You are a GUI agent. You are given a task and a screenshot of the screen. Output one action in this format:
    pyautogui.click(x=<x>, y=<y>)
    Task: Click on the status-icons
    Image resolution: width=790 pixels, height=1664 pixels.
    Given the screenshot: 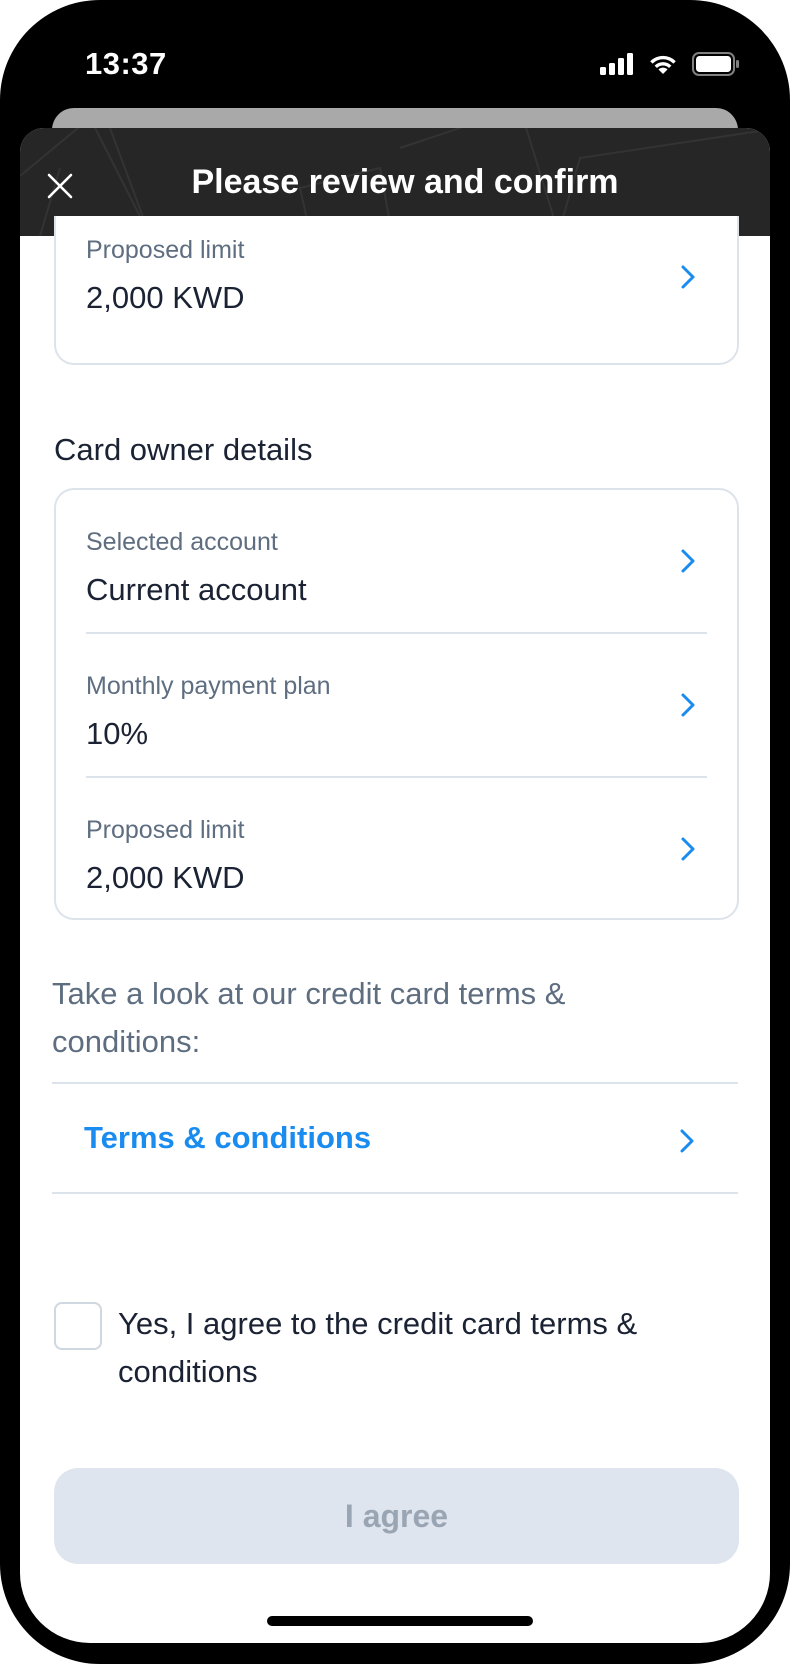 What is the action you would take?
    pyautogui.click(x=670, y=64)
    